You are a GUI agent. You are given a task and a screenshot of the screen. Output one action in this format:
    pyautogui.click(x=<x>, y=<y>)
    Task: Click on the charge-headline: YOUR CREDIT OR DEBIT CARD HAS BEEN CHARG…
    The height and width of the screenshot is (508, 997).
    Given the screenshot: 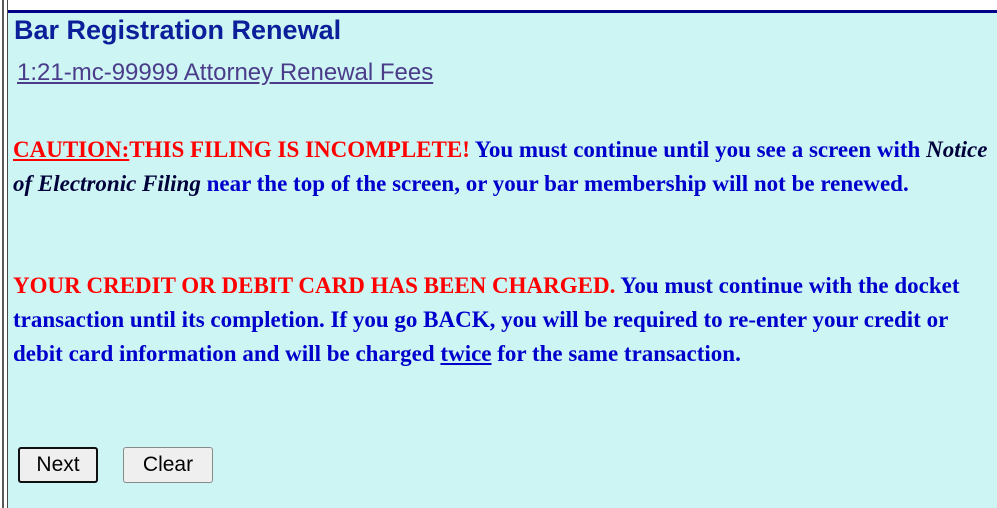 What is the action you would take?
    pyautogui.click(x=314, y=285)
    